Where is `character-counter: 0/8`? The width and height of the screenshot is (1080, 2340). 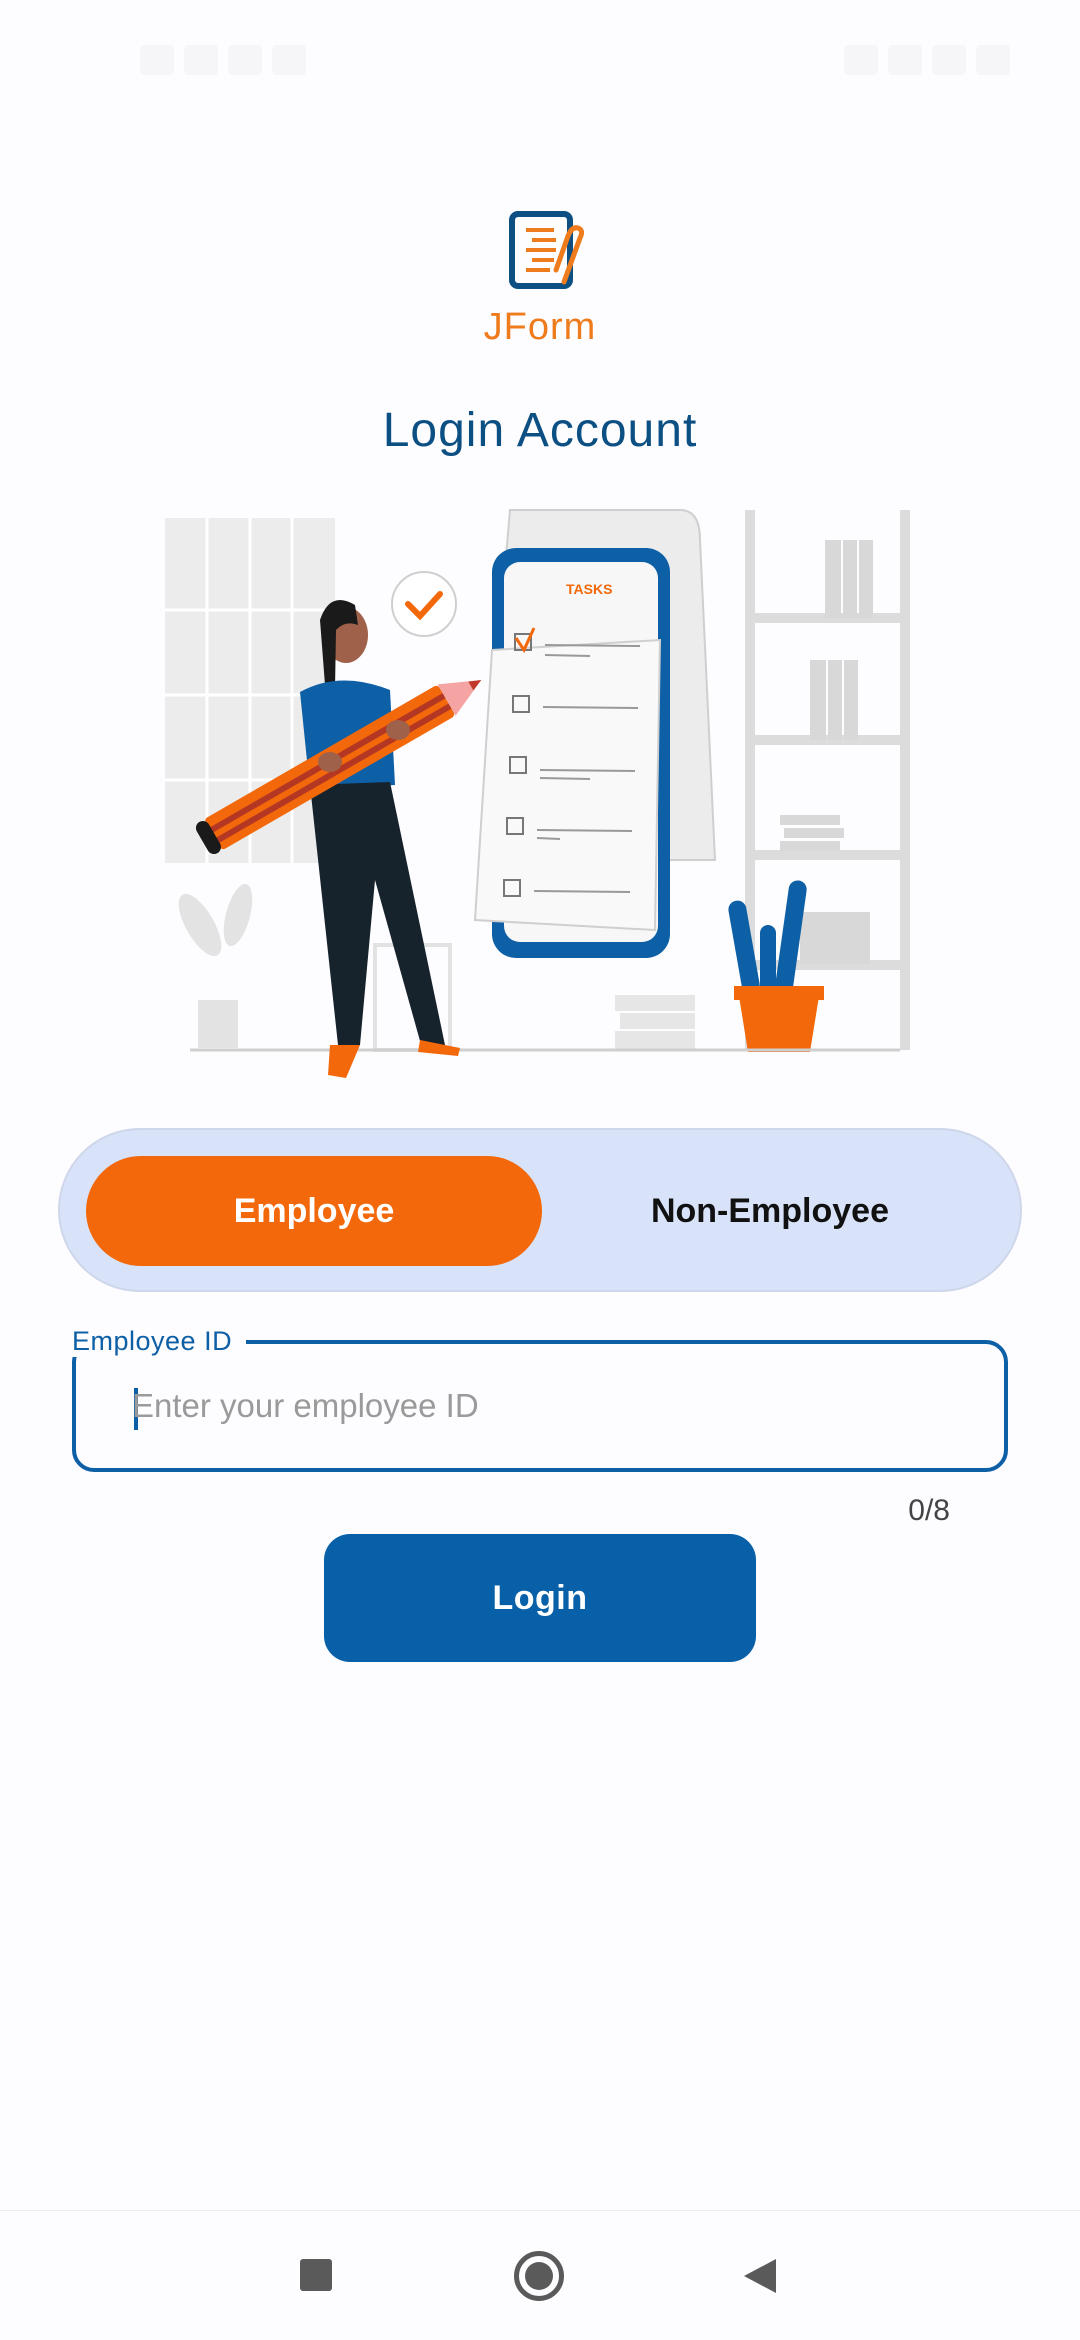 character-counter: 0/8 is located at coordinates (929, 1510).